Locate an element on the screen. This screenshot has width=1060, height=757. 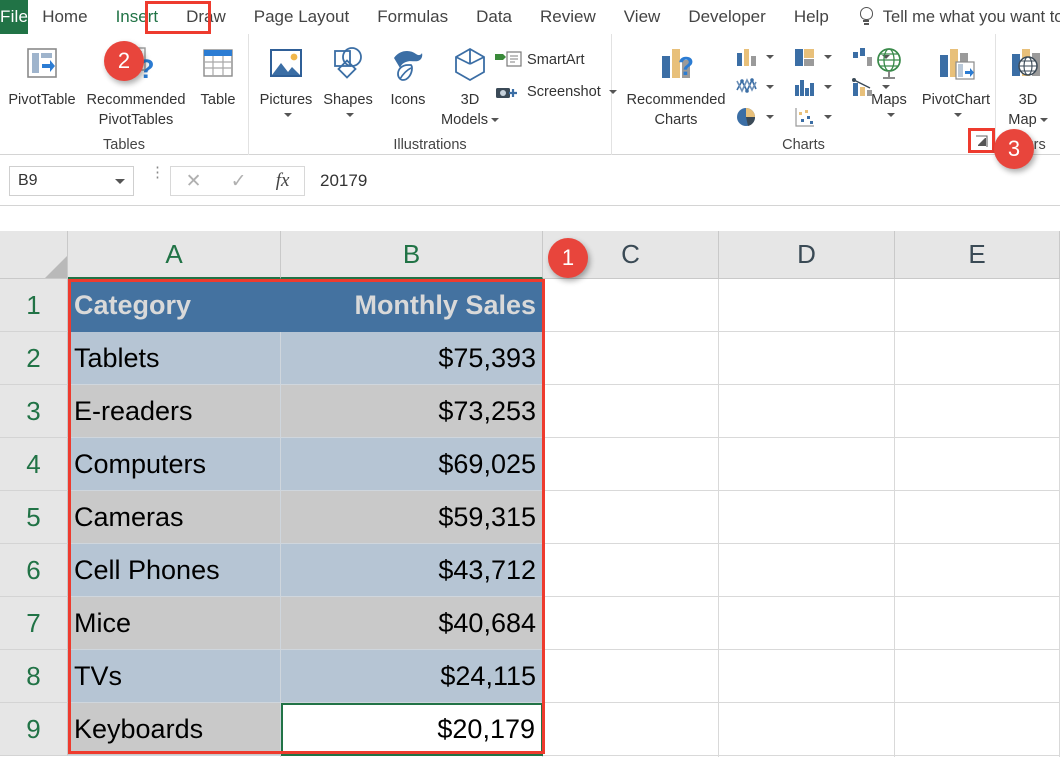
formula-bar-grip: ⋮ is located at coordinates (157, 172).